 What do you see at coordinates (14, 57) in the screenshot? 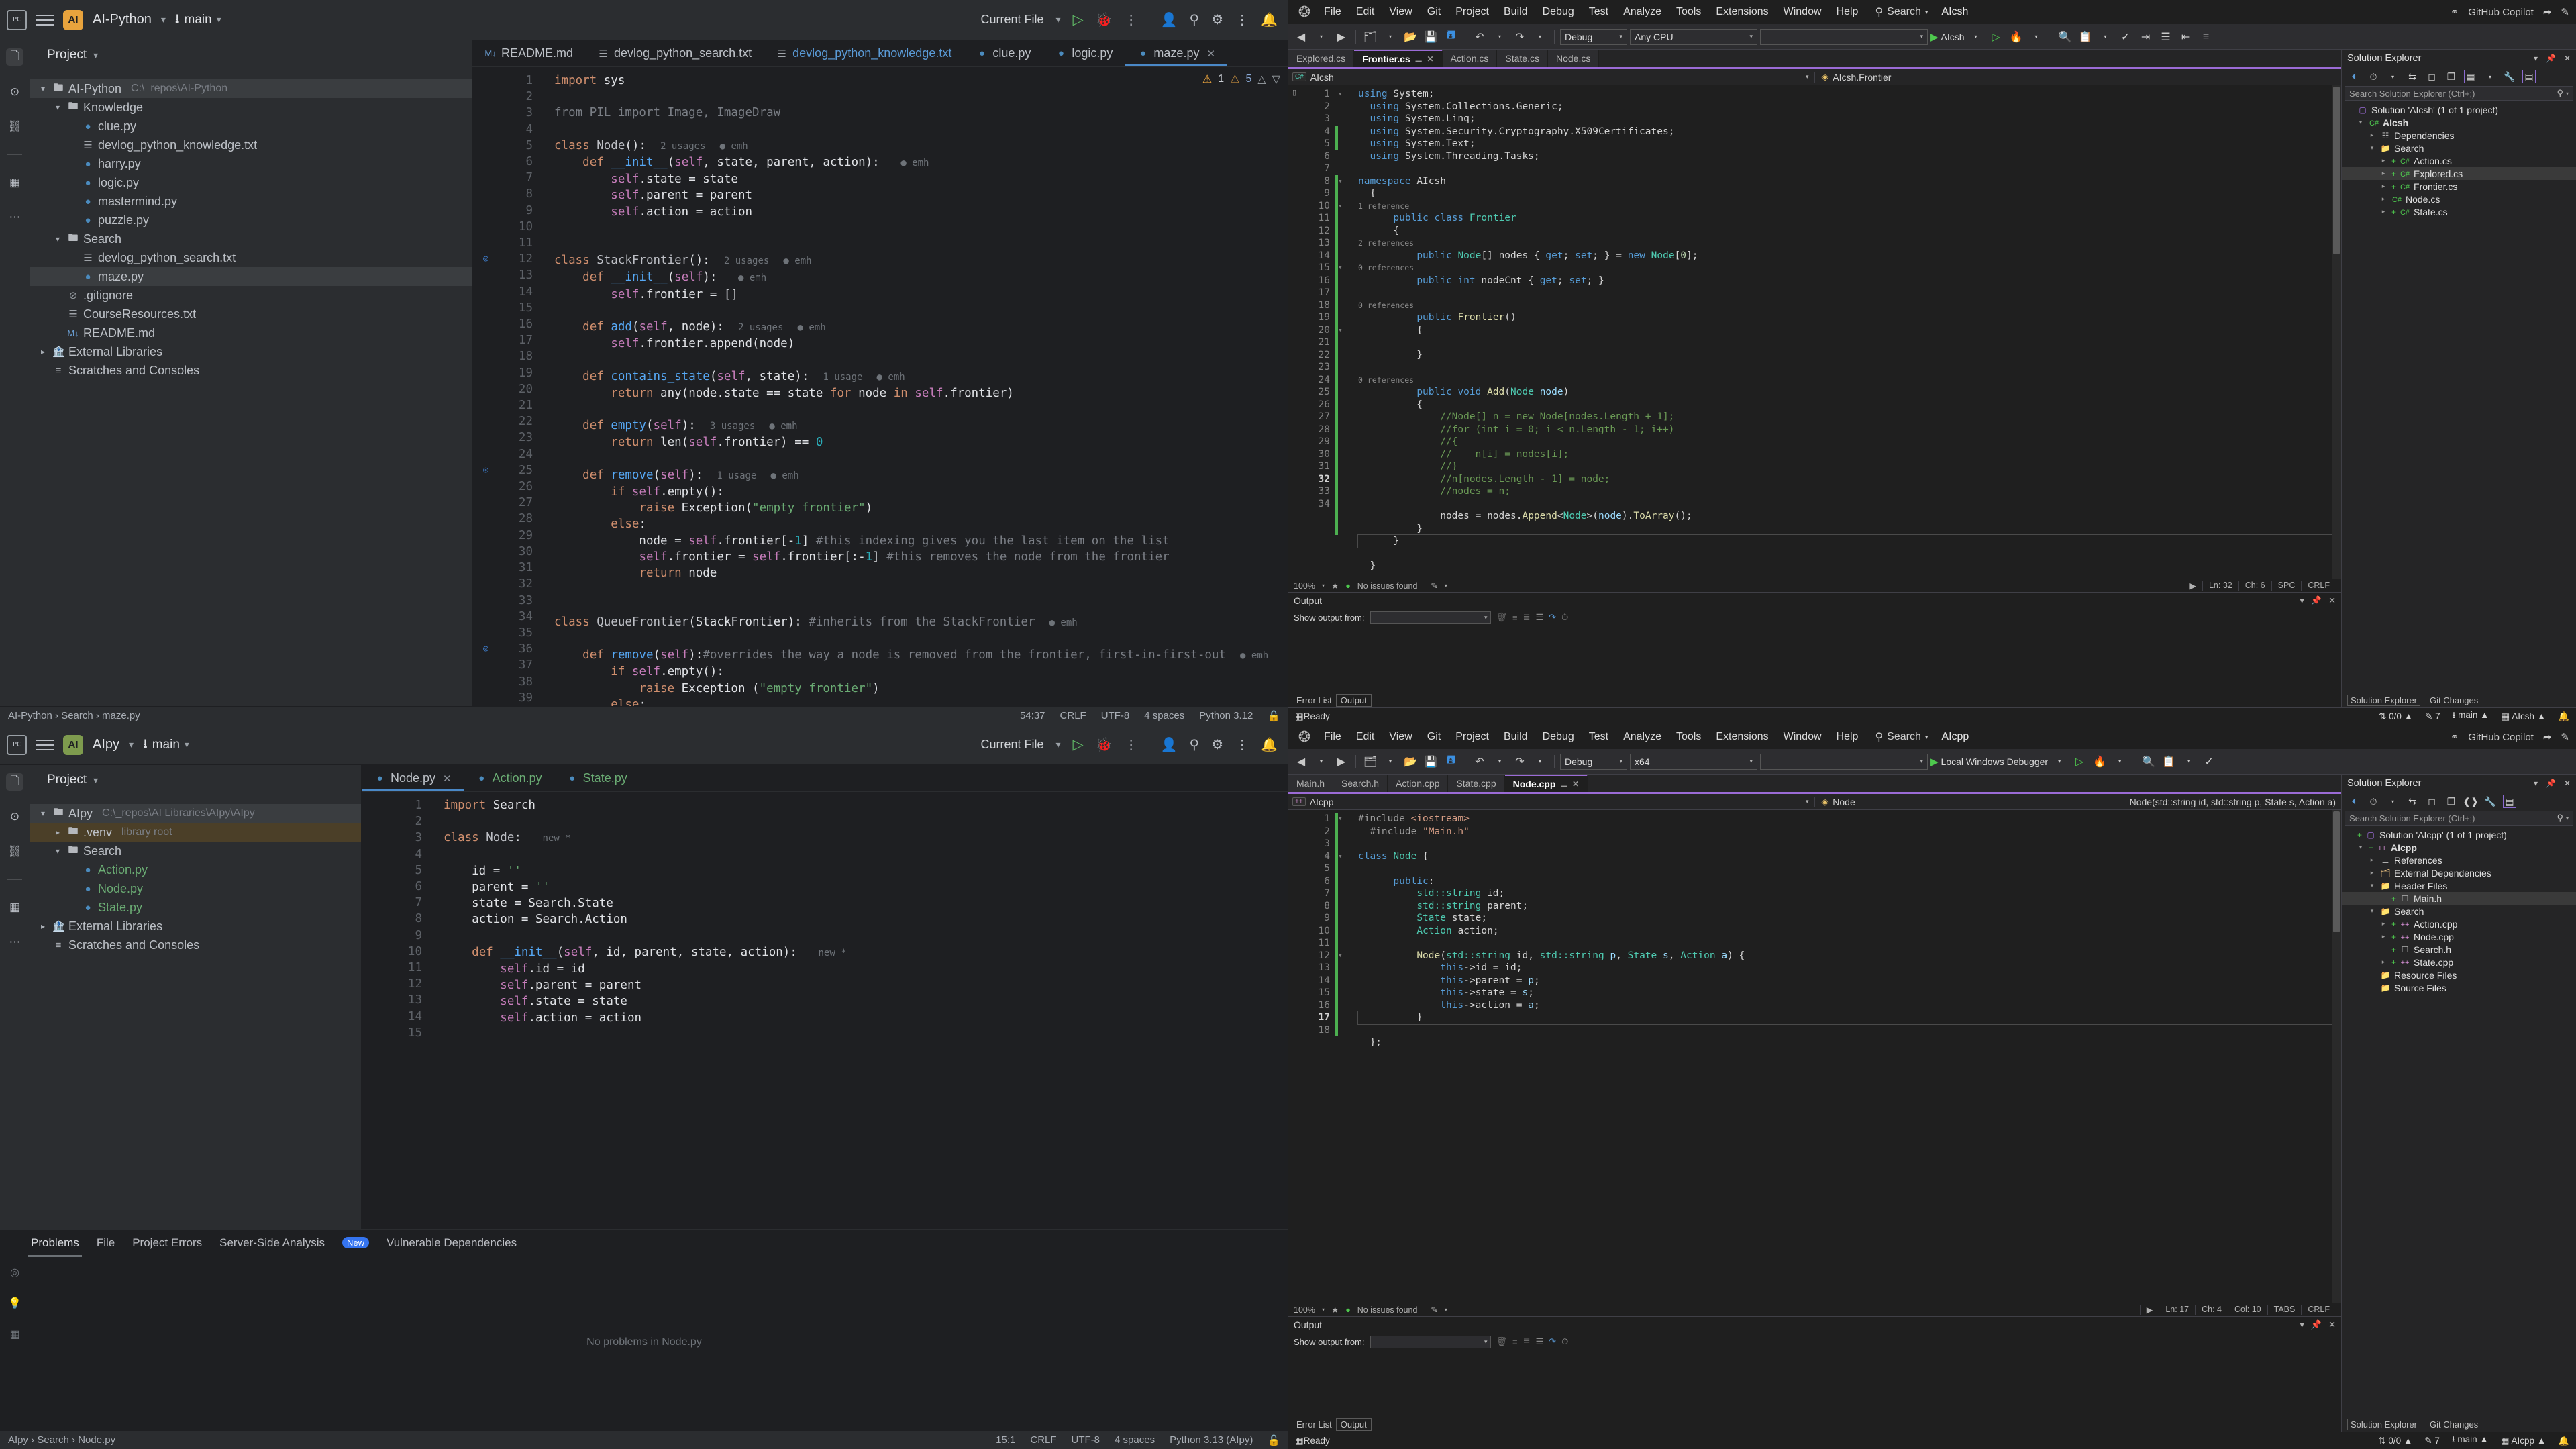
I see `project-tool-icon: 🗋` at bounding box center [14, 57].